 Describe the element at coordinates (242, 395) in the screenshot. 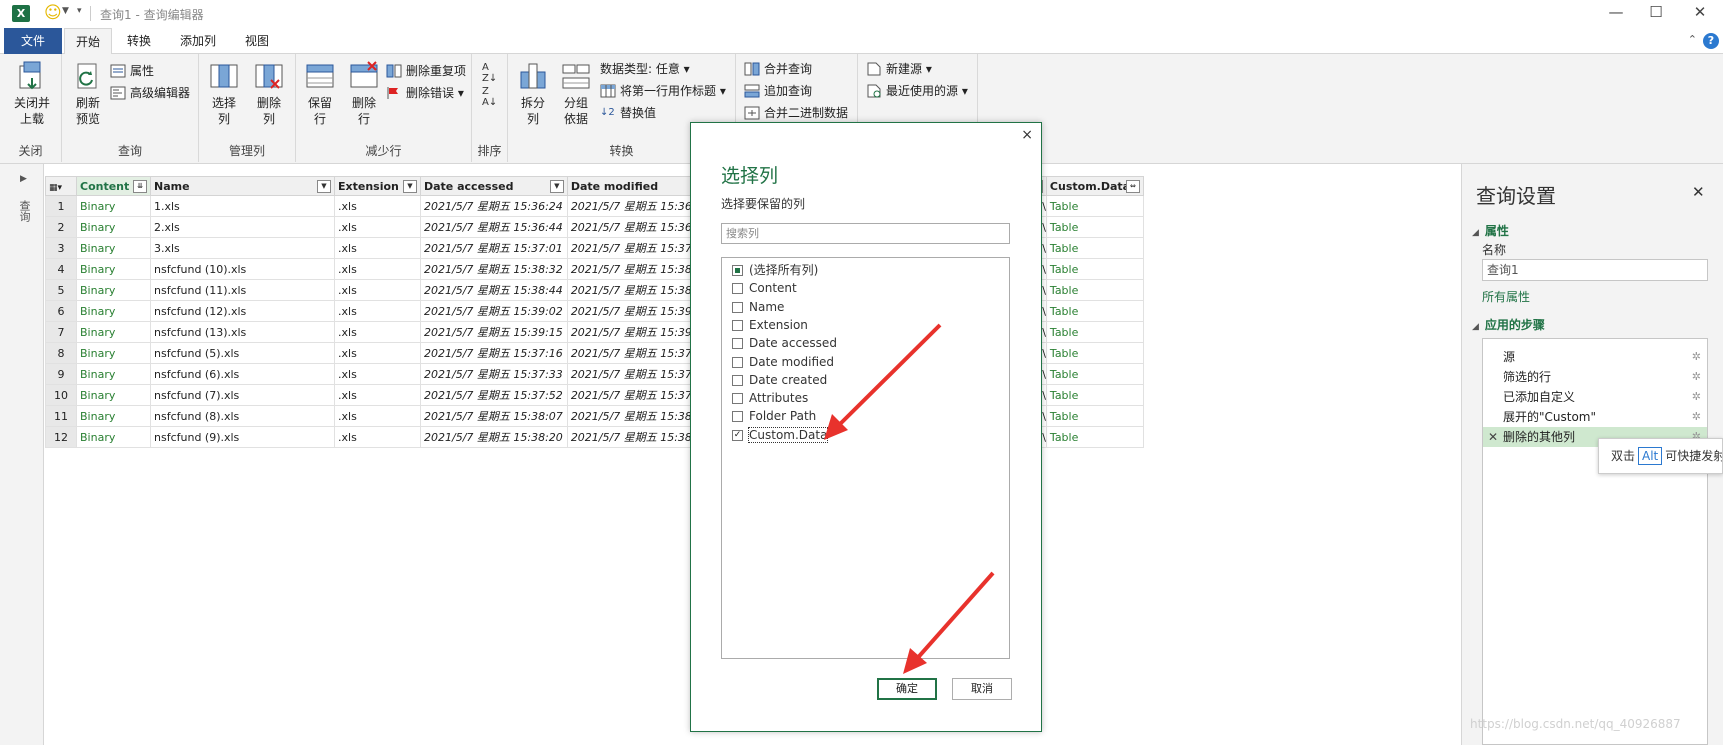

I see `cell-name: nsfcfund (7).xls` at that location.